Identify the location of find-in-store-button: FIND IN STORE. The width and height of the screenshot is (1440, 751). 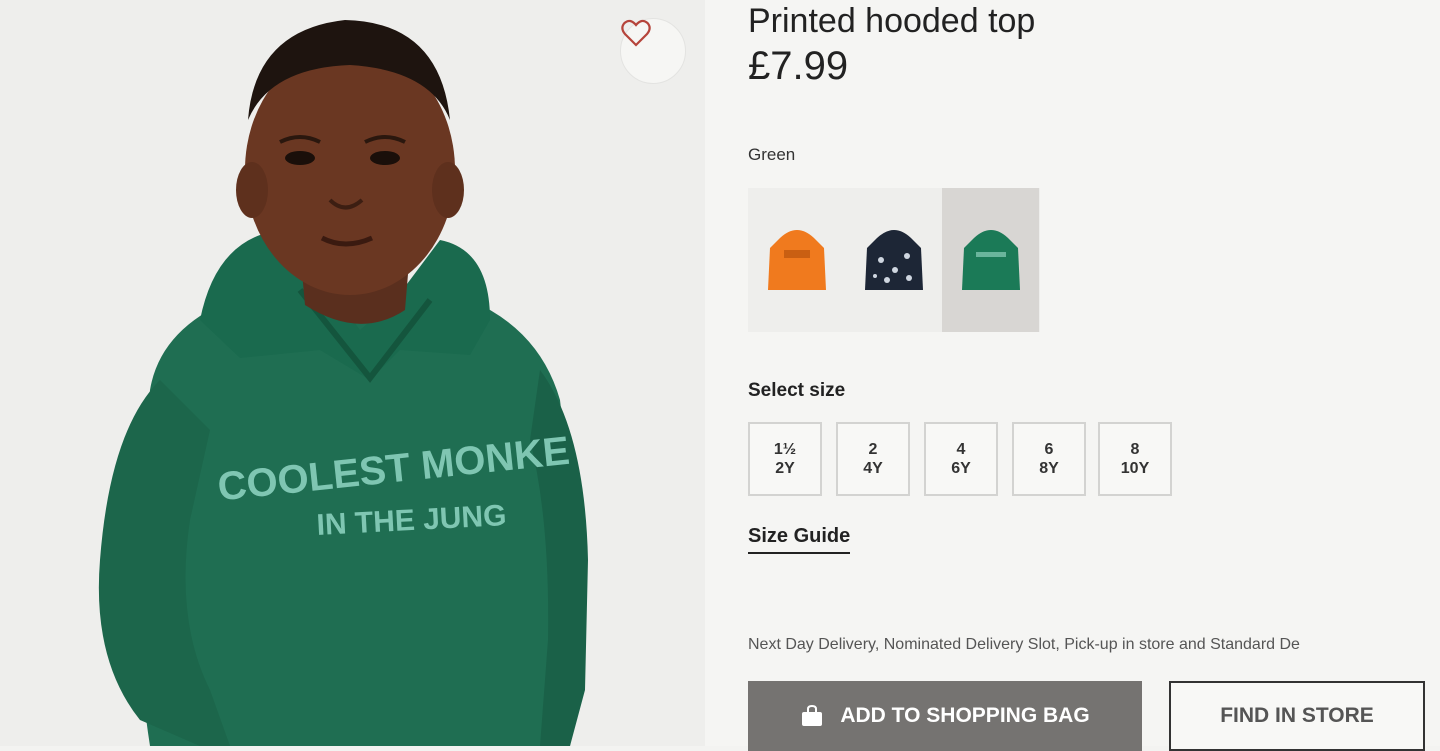
(1297, 716).